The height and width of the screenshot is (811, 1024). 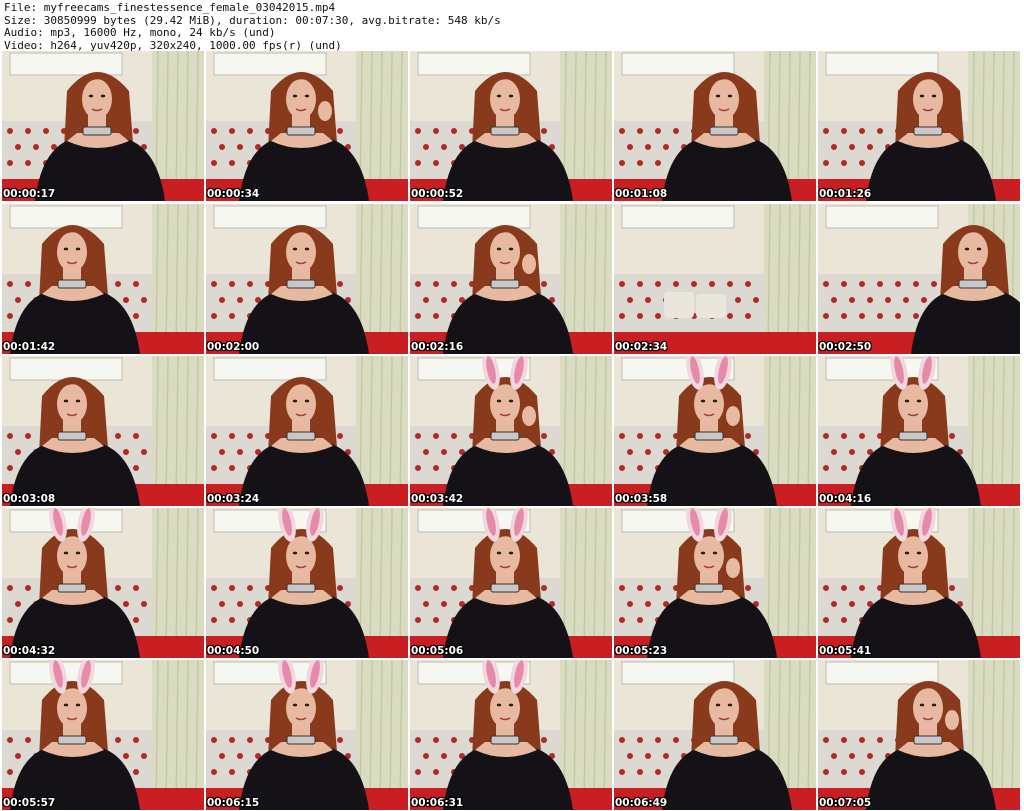 I want to click on video-thumbnail: 00:03:58, so click(x=715, y=431).